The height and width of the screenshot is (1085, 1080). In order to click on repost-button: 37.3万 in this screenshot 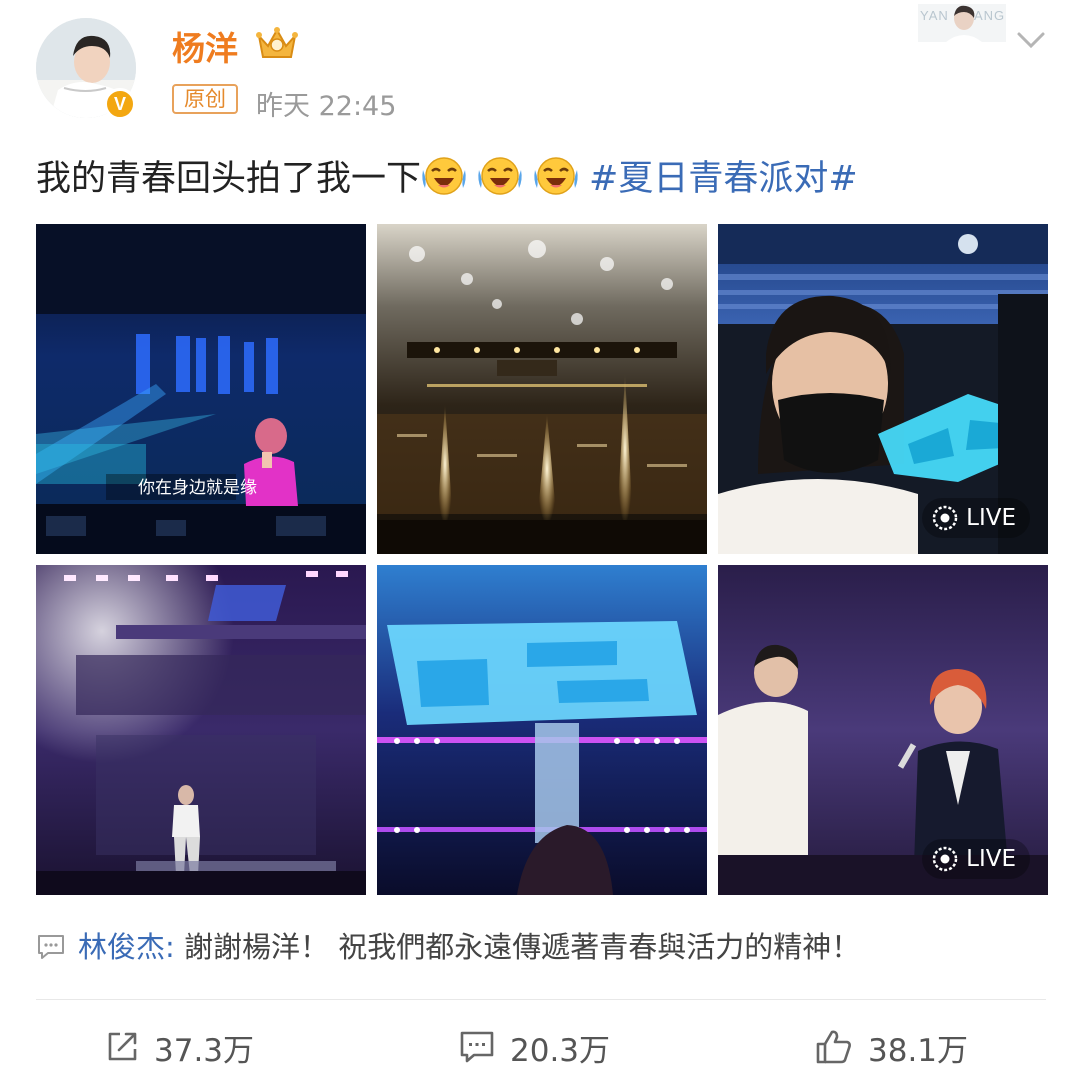, I will do `click(179, 1047)`.